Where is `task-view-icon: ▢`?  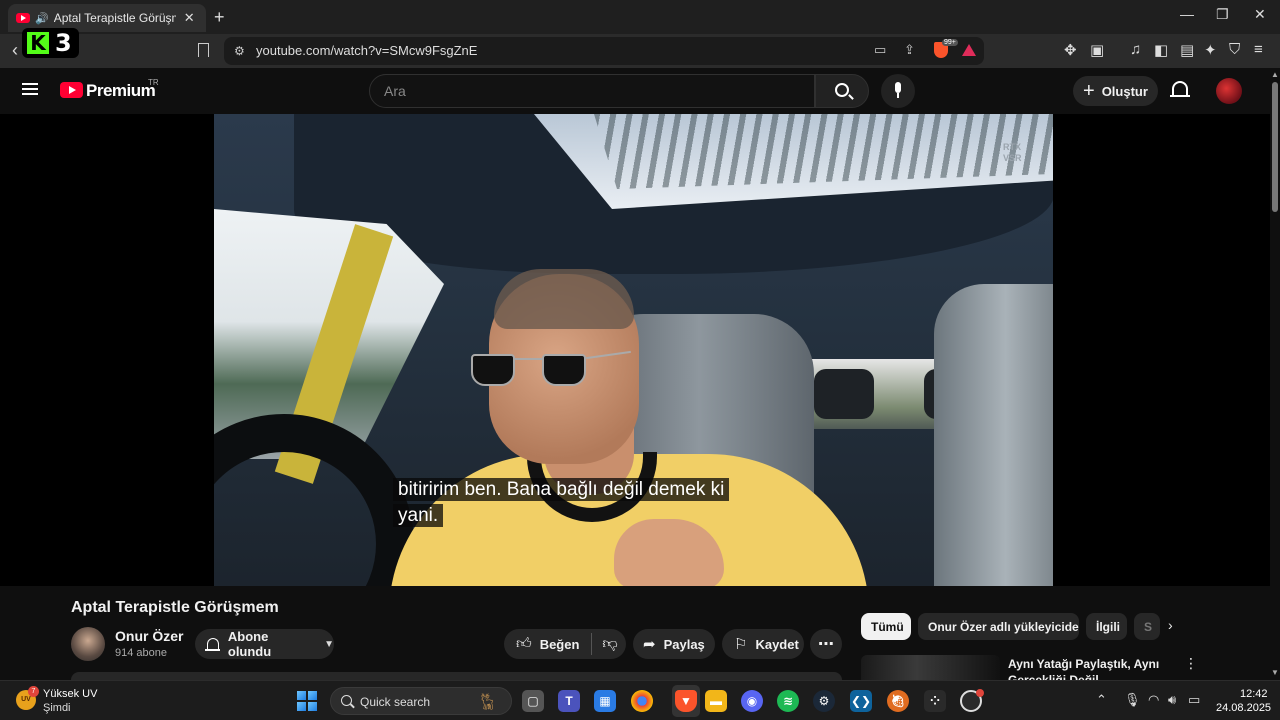
task-view-icon: ▢ is located at coordinates (533, 701).